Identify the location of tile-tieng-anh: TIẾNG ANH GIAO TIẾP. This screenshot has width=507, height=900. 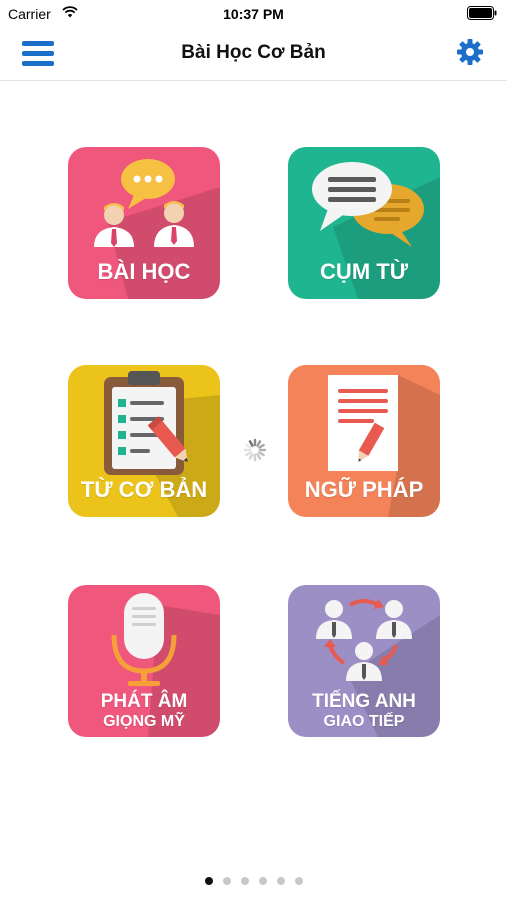
(364, 661).